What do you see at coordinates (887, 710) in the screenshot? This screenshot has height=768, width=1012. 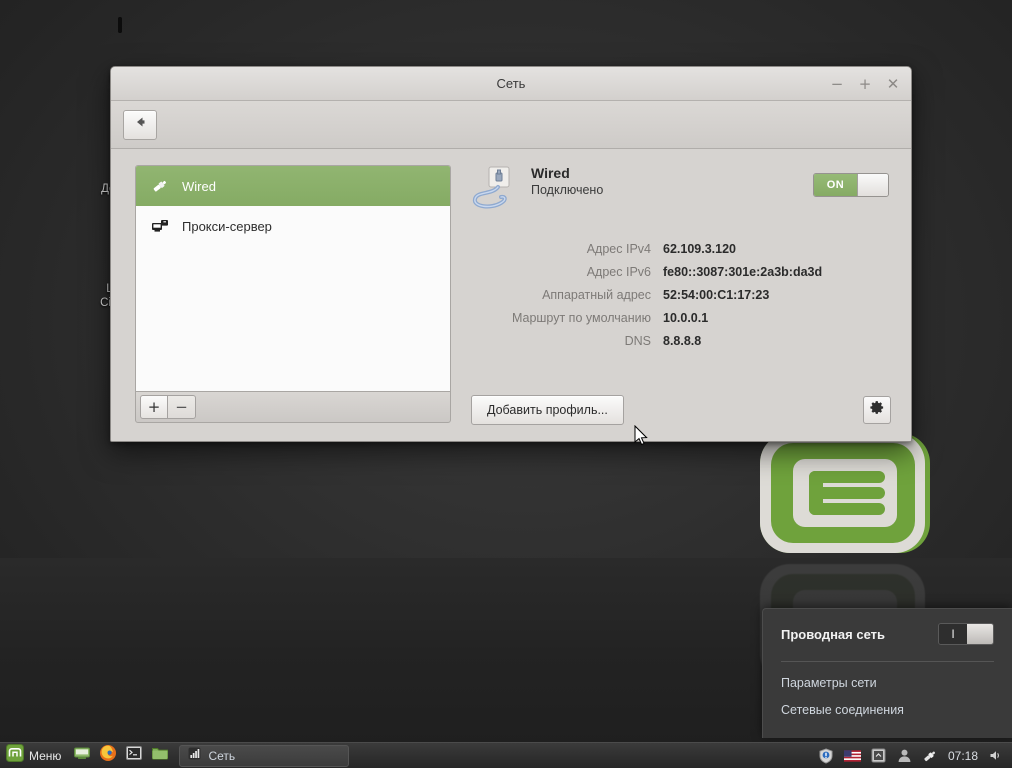 I see `popup-link-network-connections: Сетевые соединения` at bounding box center [887, 710].